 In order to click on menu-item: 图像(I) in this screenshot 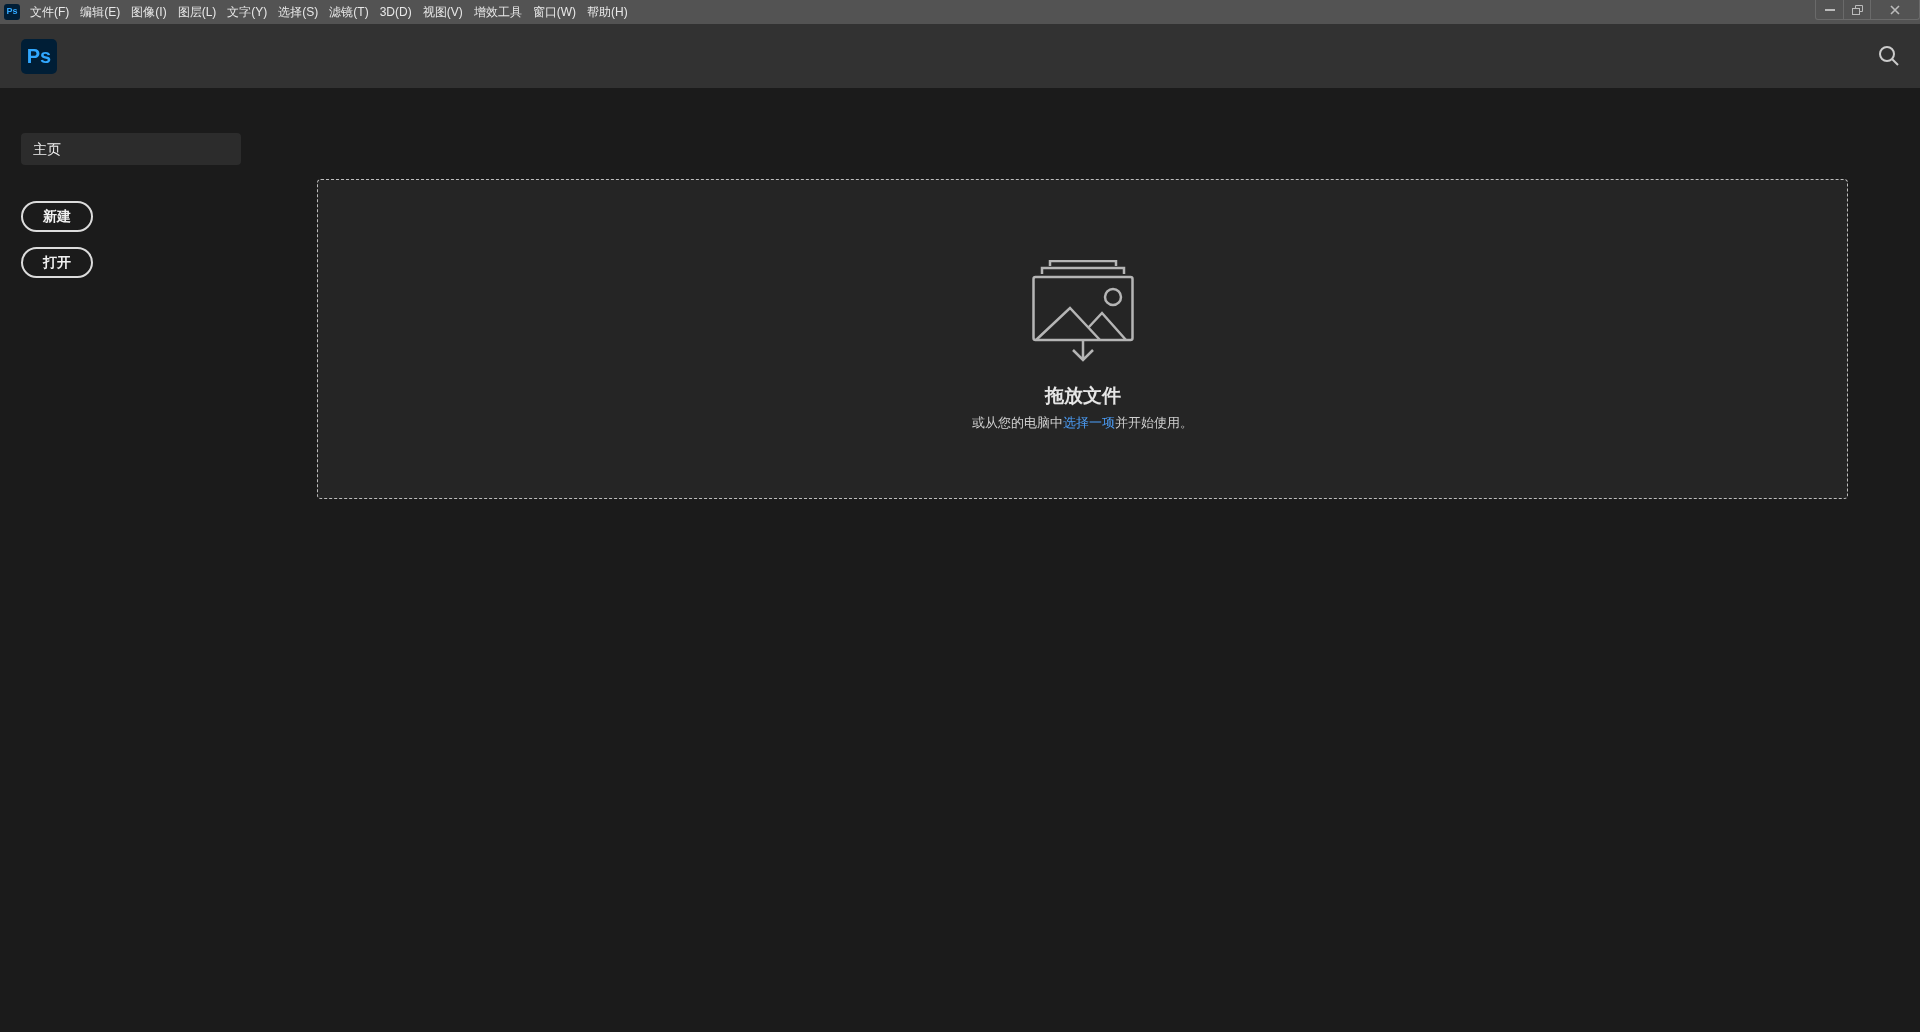, I will do `click(149, 12)`.